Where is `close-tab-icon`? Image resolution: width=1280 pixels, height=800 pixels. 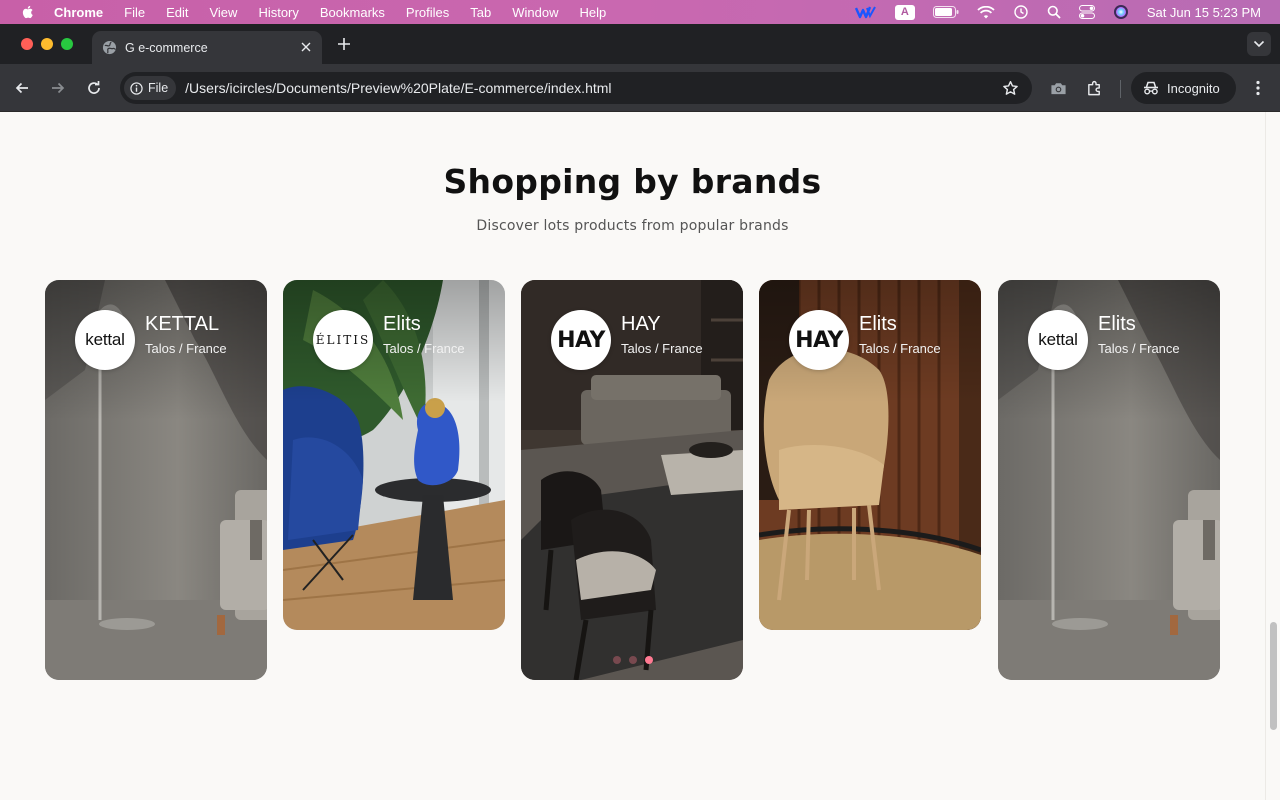 close-tab-icon is located at coordinates (306, 47).